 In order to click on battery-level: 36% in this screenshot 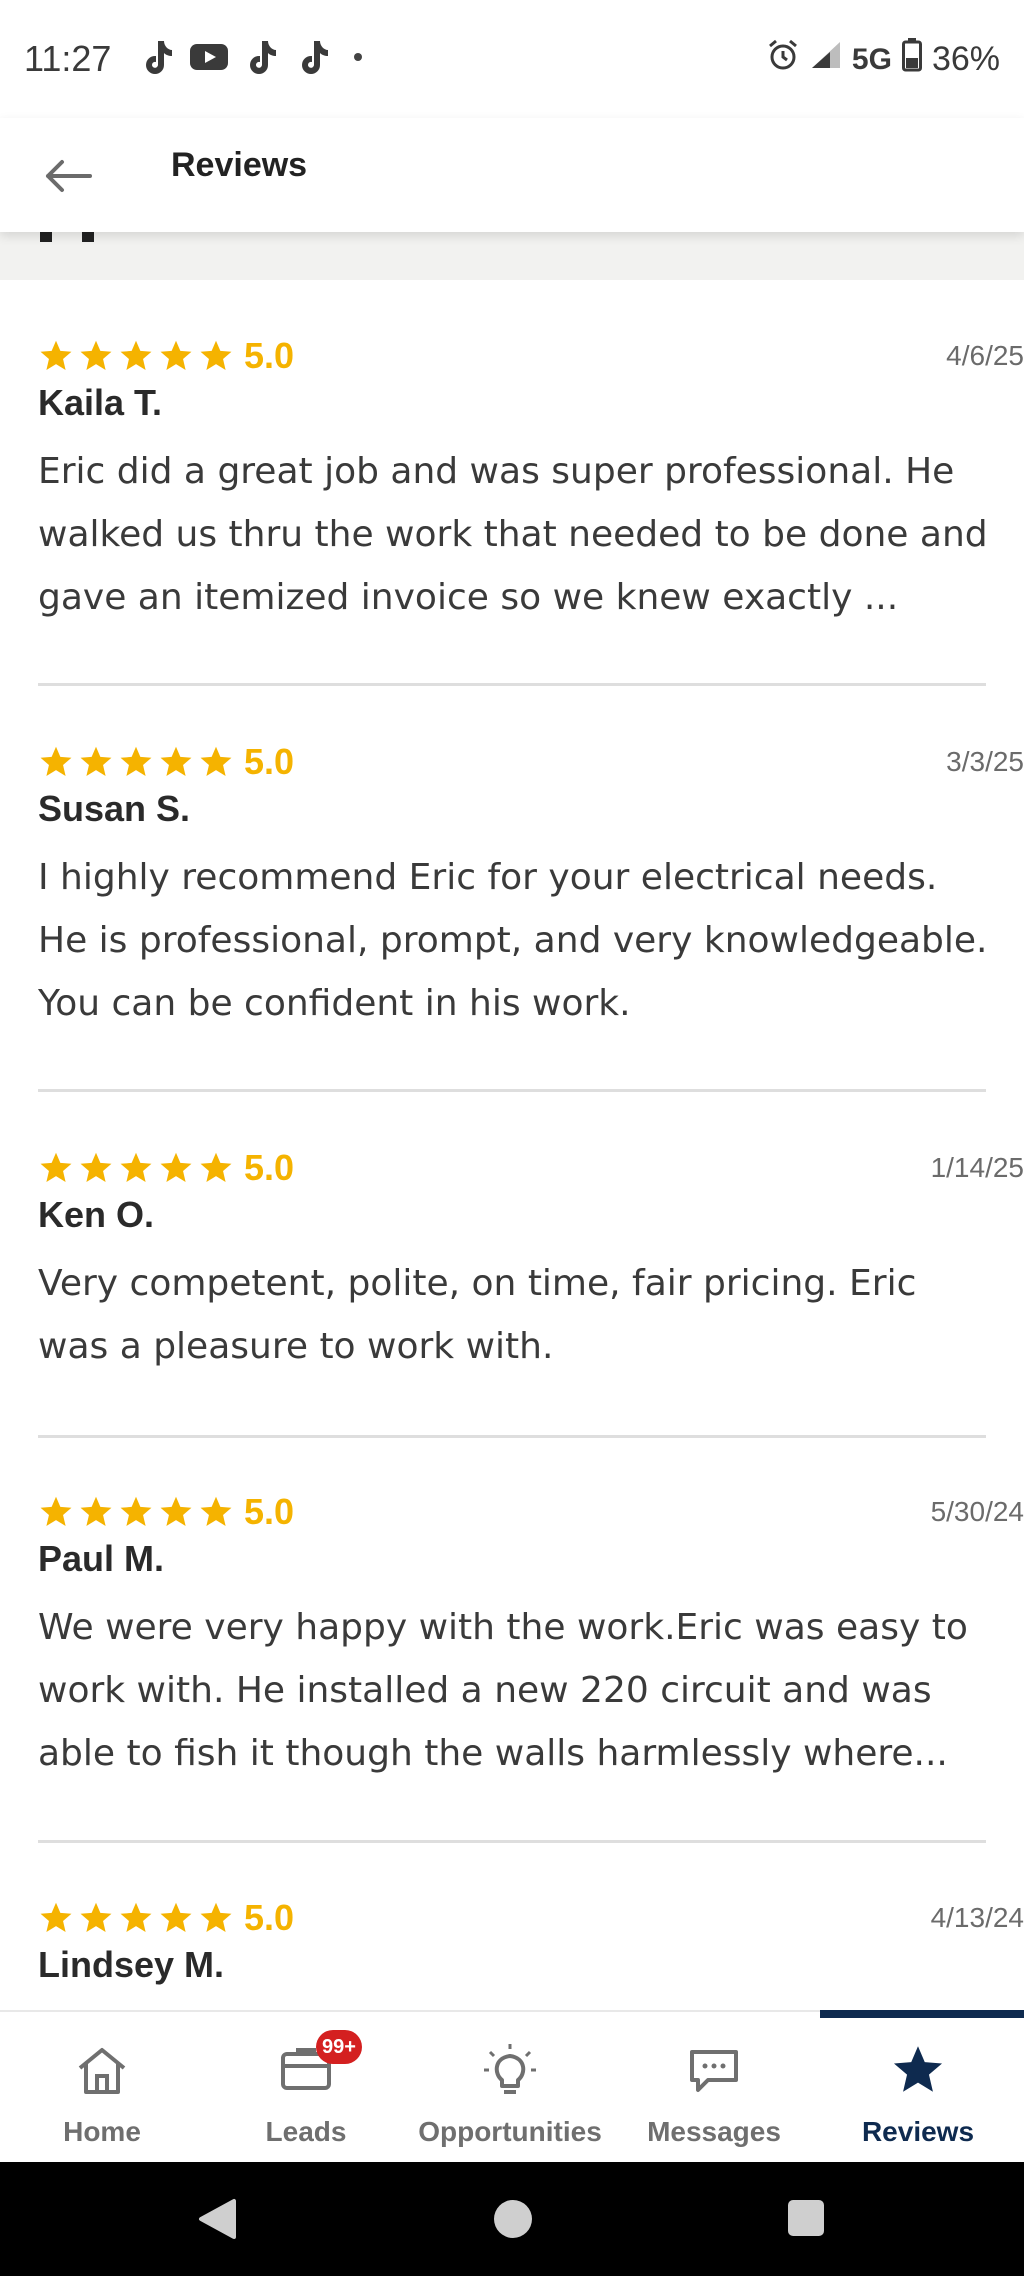, I will do `click(965, 59)`.